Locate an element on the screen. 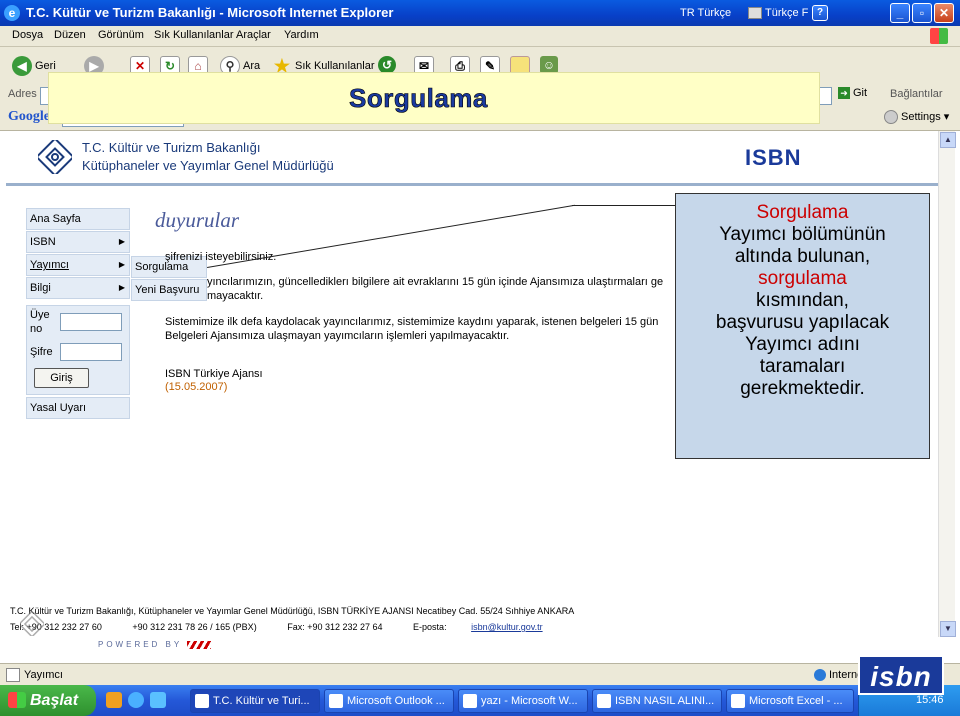  excel-task-icon is located at coordinates (738, 701).